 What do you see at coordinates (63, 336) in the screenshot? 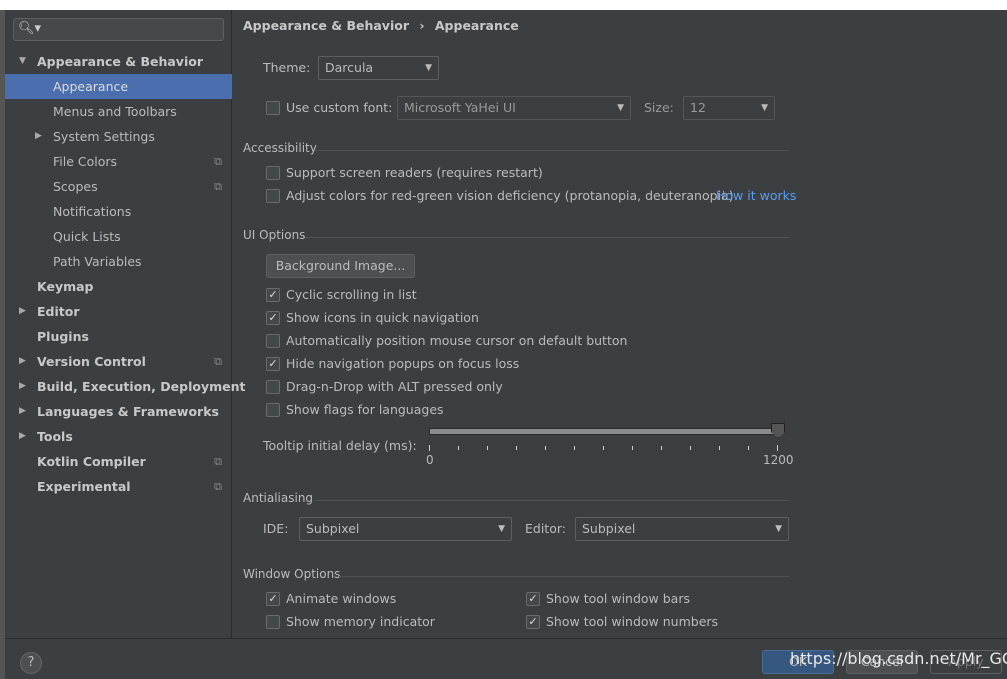
I see `sidebar-item-label: Plugins` at bounding box center [63, 336].